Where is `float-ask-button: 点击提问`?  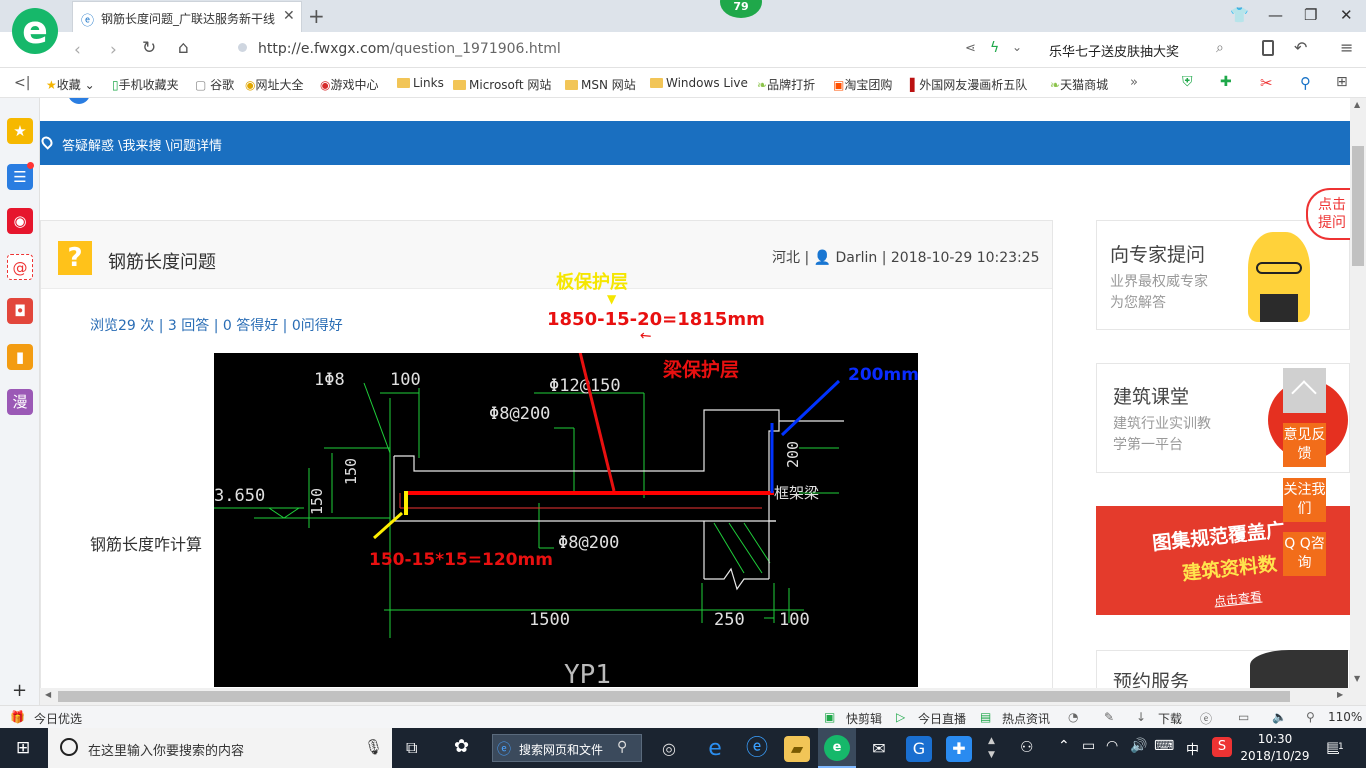 float-ask-button: 点击提问 is located at coordinates (1330, 214).